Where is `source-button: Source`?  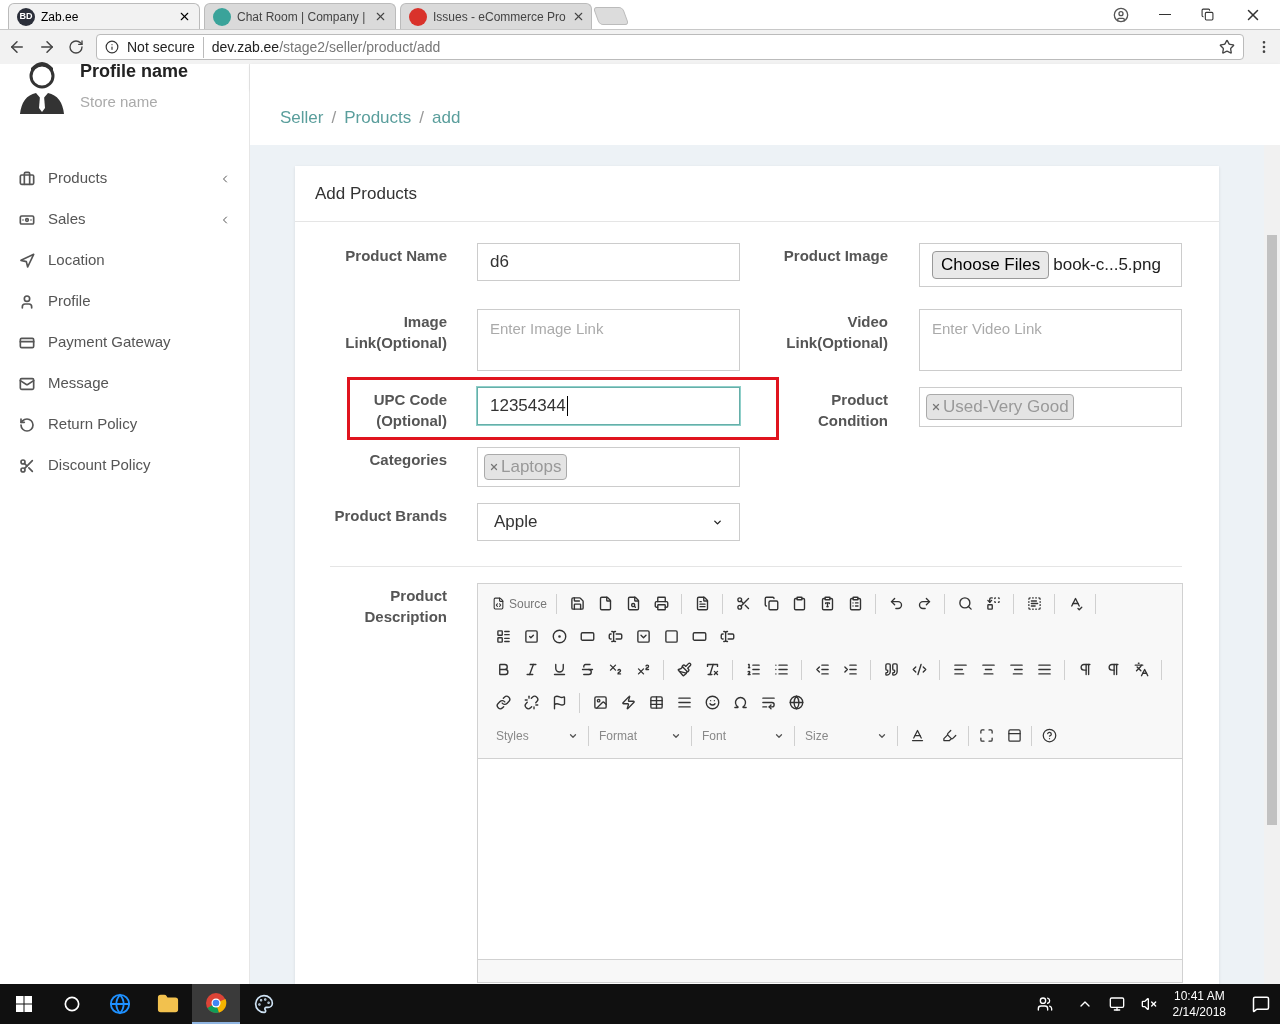 source-button: Source is located at coordinates (520, 603).